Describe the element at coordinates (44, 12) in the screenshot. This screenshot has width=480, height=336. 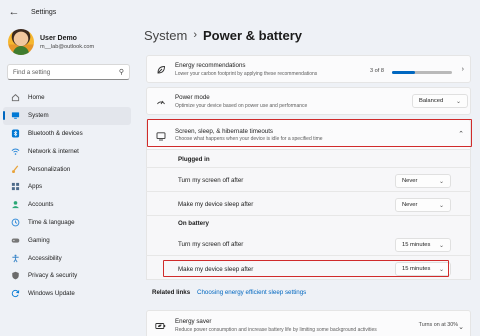
I see `app-title: Settings` at that location.